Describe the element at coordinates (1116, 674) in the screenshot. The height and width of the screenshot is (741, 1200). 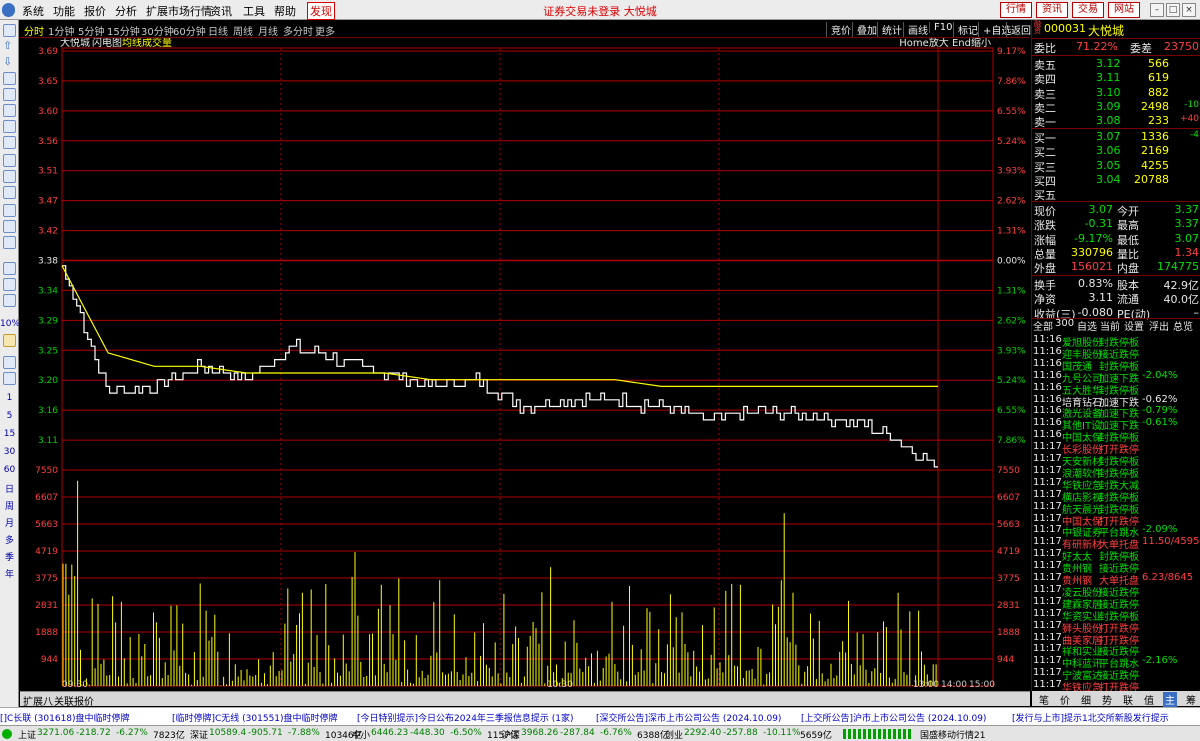
I see `alert-row: 11:17 宁波富达 接近跌停` at that location.